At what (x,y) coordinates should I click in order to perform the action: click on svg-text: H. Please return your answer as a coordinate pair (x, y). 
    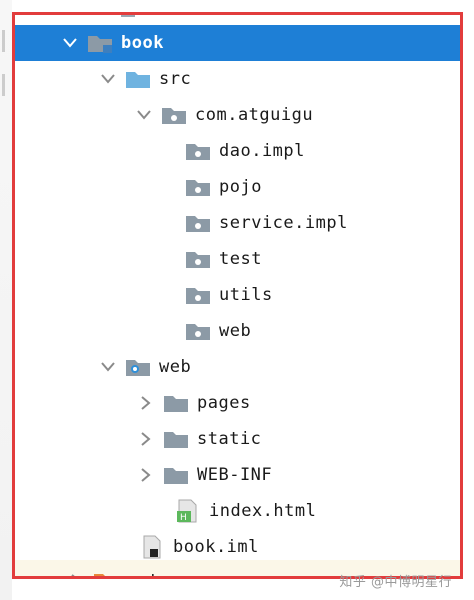
    Looking at the image, I should click on (183, 518).